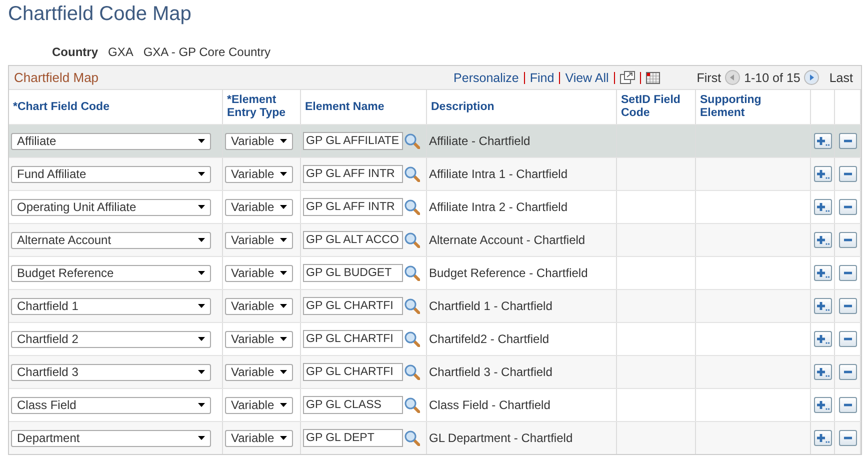 The height and width of the screenshot is (457, 864). Describe the element at coordinates (111, 207) in the screenshot. I see `code-dropdown: Operating Unit Affiliate` at that location.